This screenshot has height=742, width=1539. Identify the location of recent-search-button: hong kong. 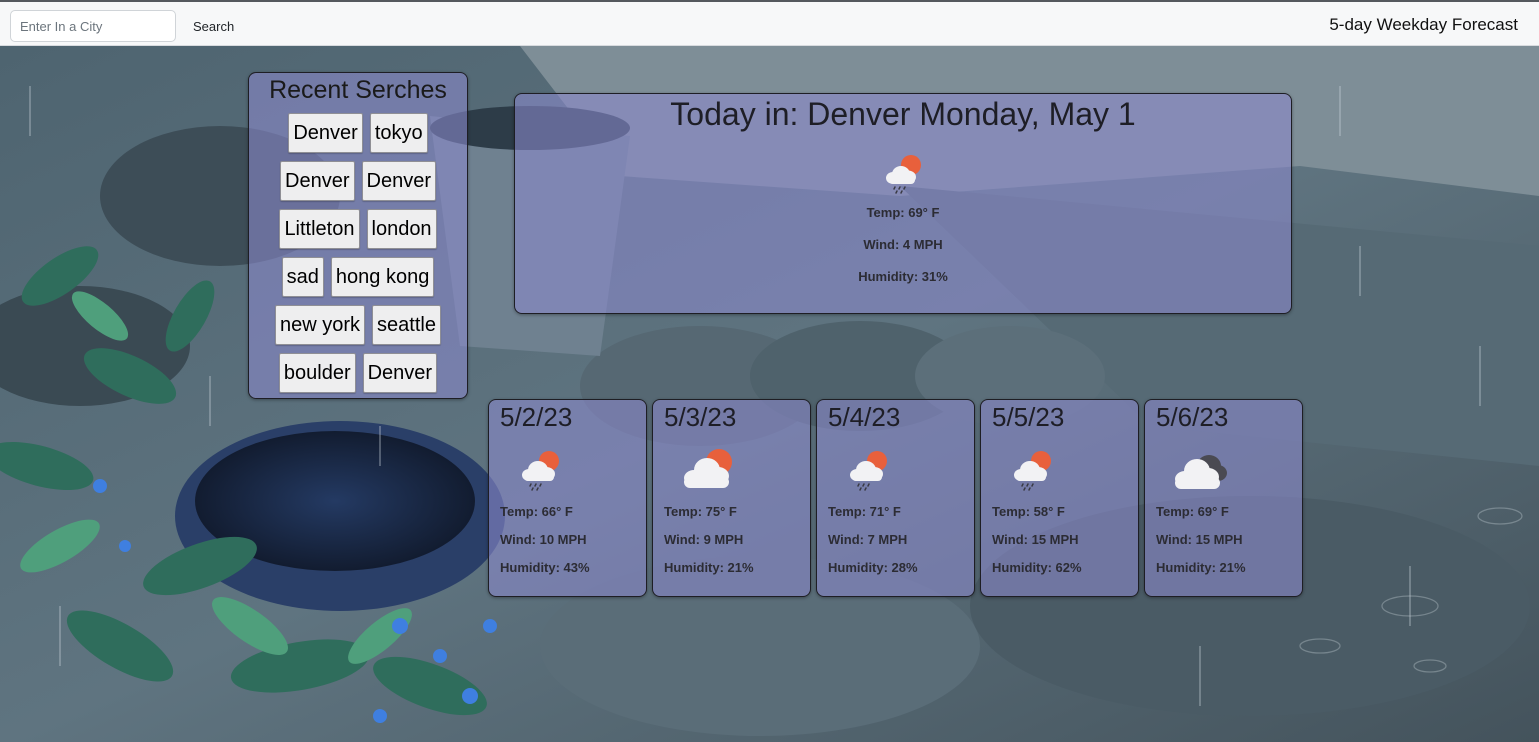
(382, 277).